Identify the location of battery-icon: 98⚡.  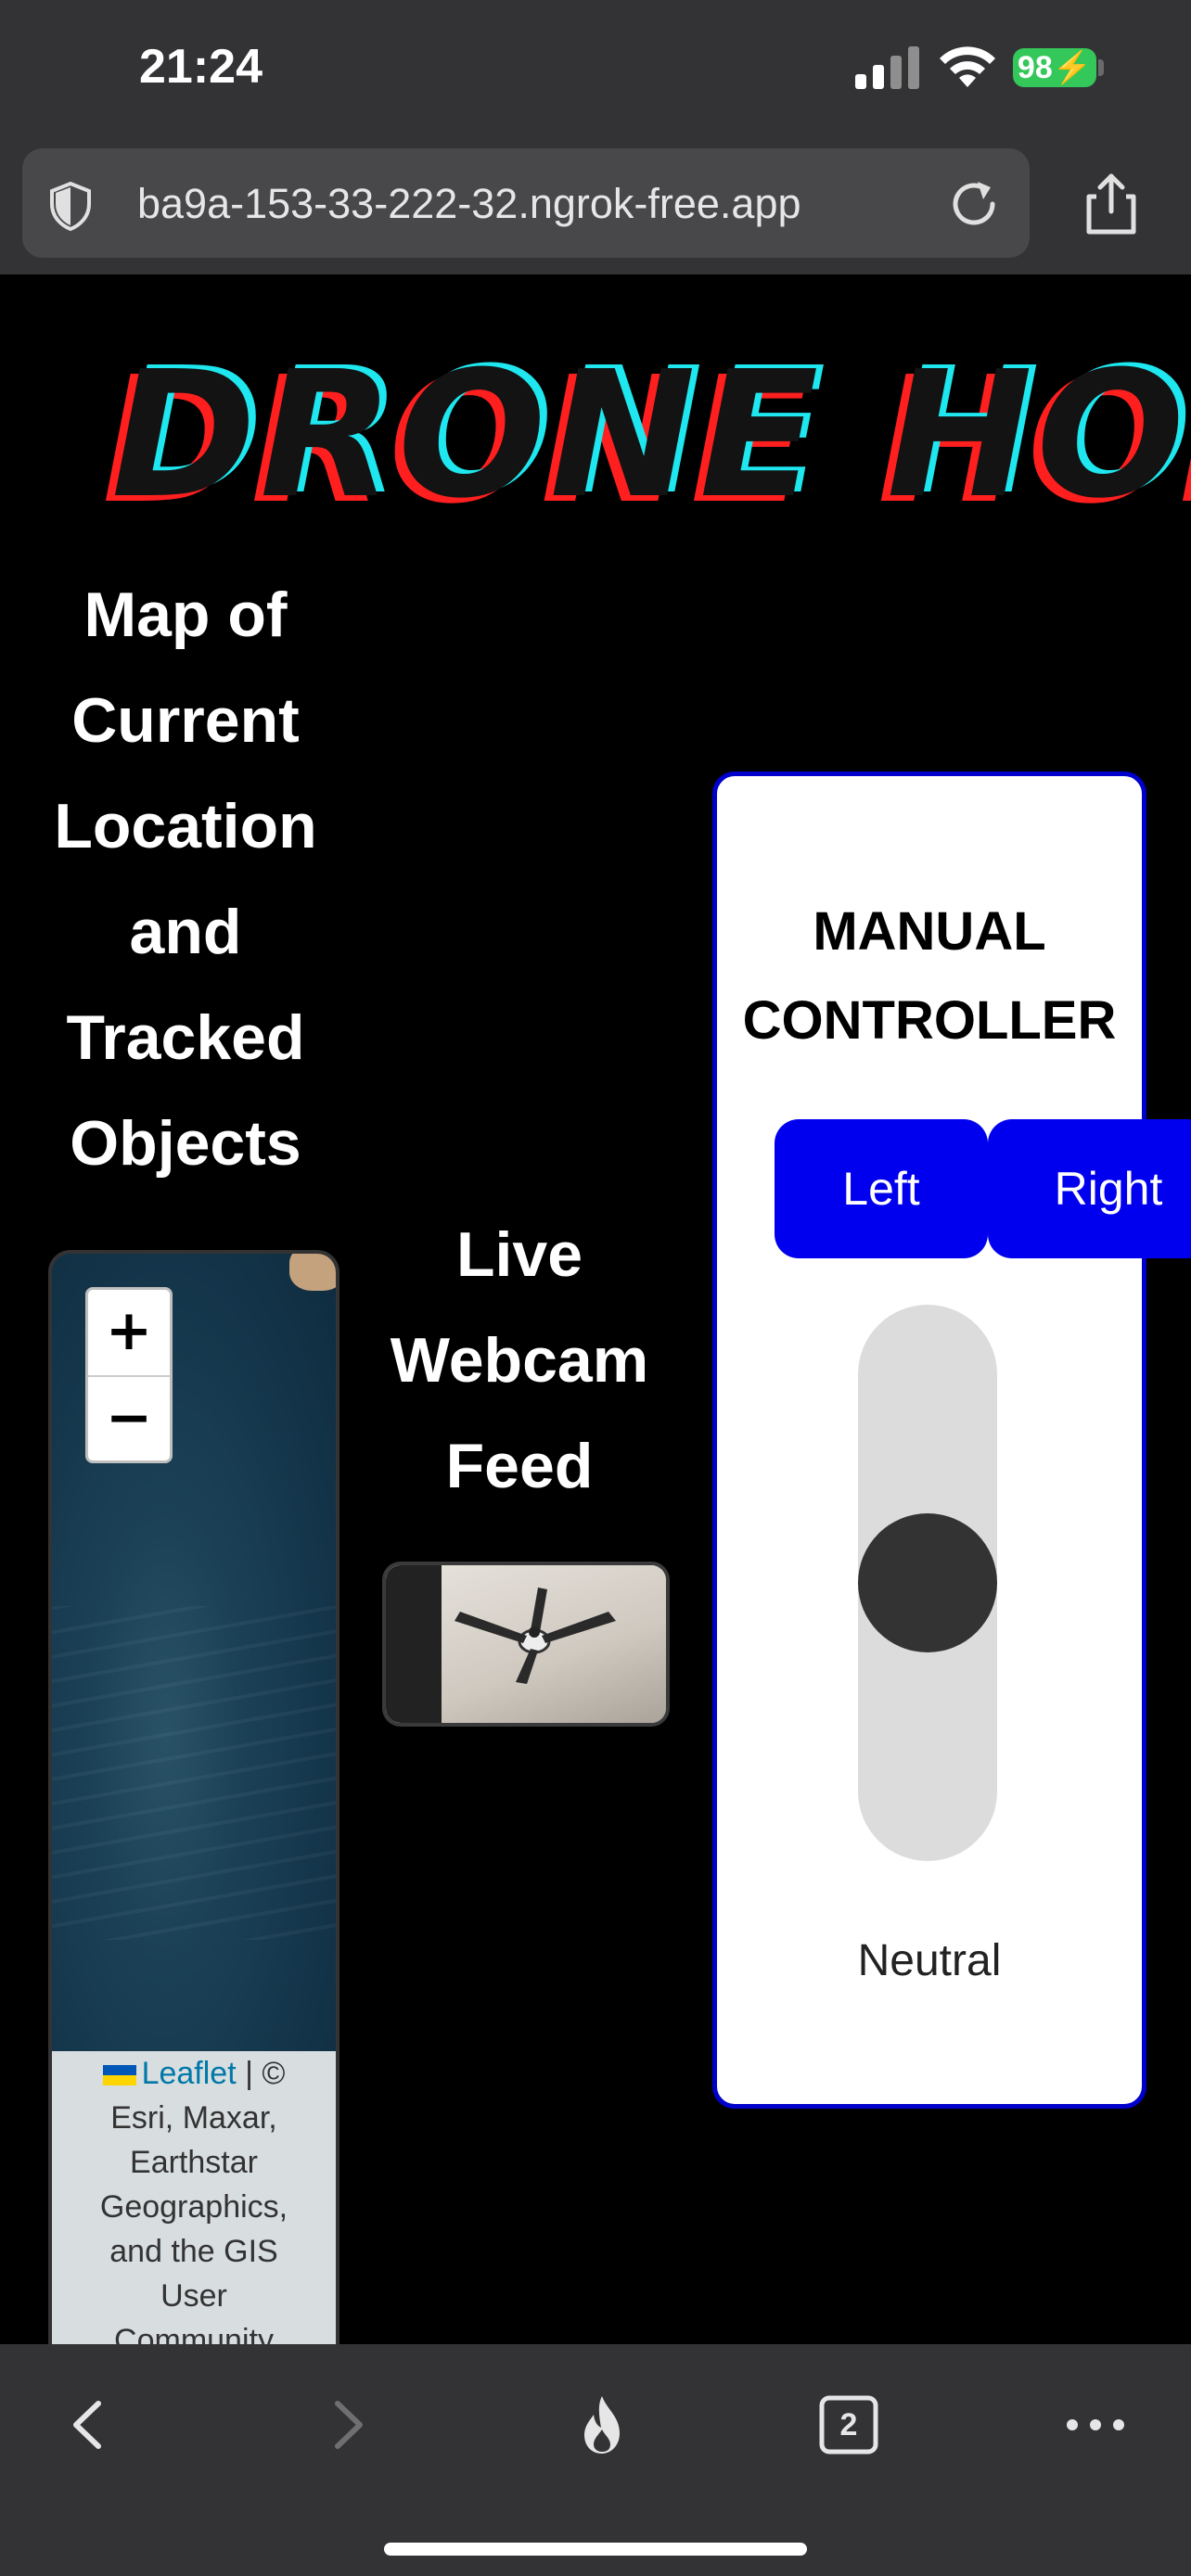
(1054, 67).